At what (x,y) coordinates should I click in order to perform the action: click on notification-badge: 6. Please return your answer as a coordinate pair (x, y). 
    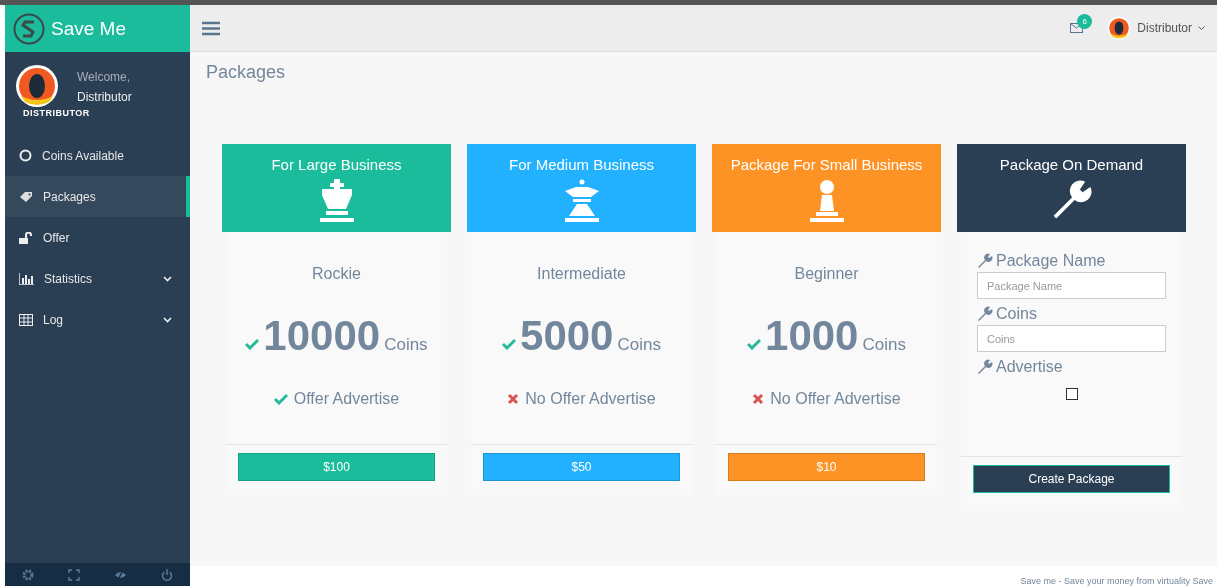
    Looking at the image, I should click on (1085, 21).